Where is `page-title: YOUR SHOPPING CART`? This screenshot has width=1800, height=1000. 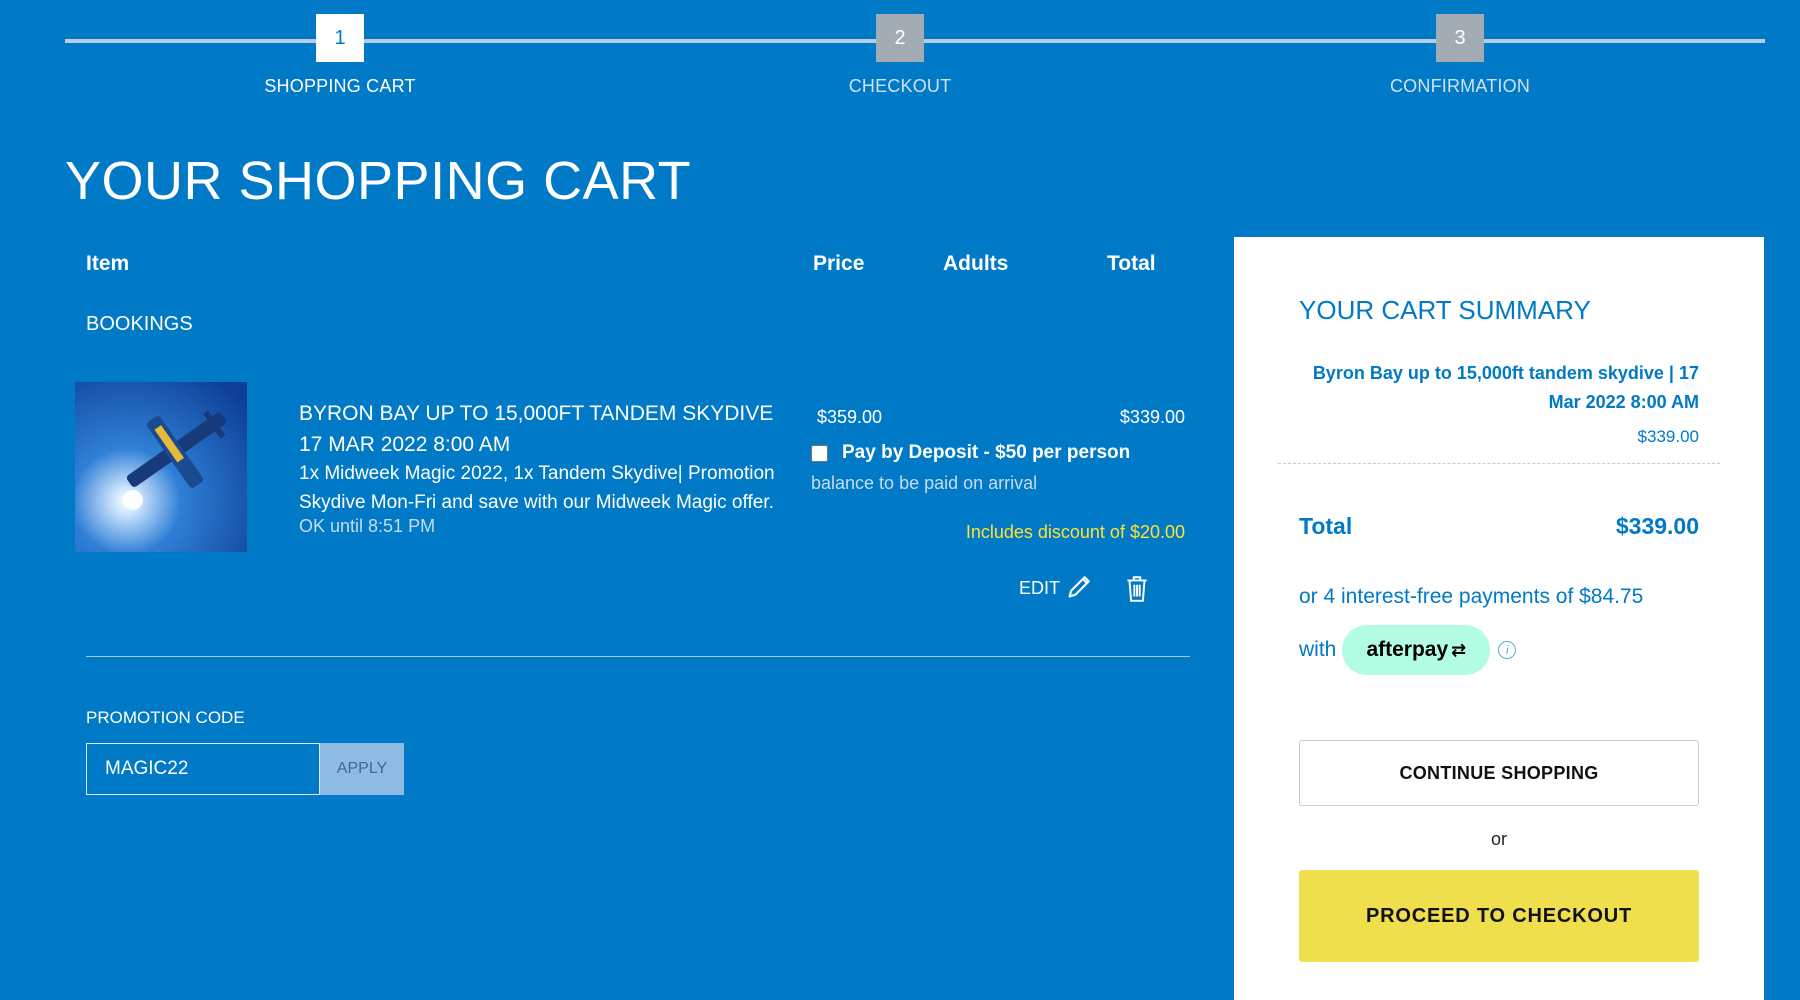
page-title: YOUR SHOPPING CART is located at coordinates (378, 181).